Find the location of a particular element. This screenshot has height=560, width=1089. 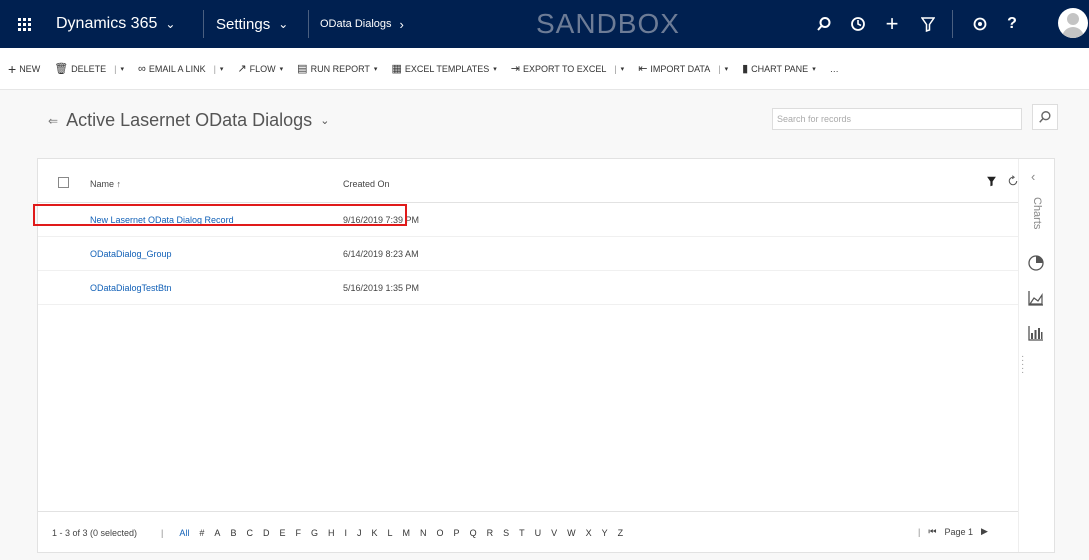

table-row: ODataDialog_Group 6/14/2019 8:23 AM is located at coordinates (528, 254).